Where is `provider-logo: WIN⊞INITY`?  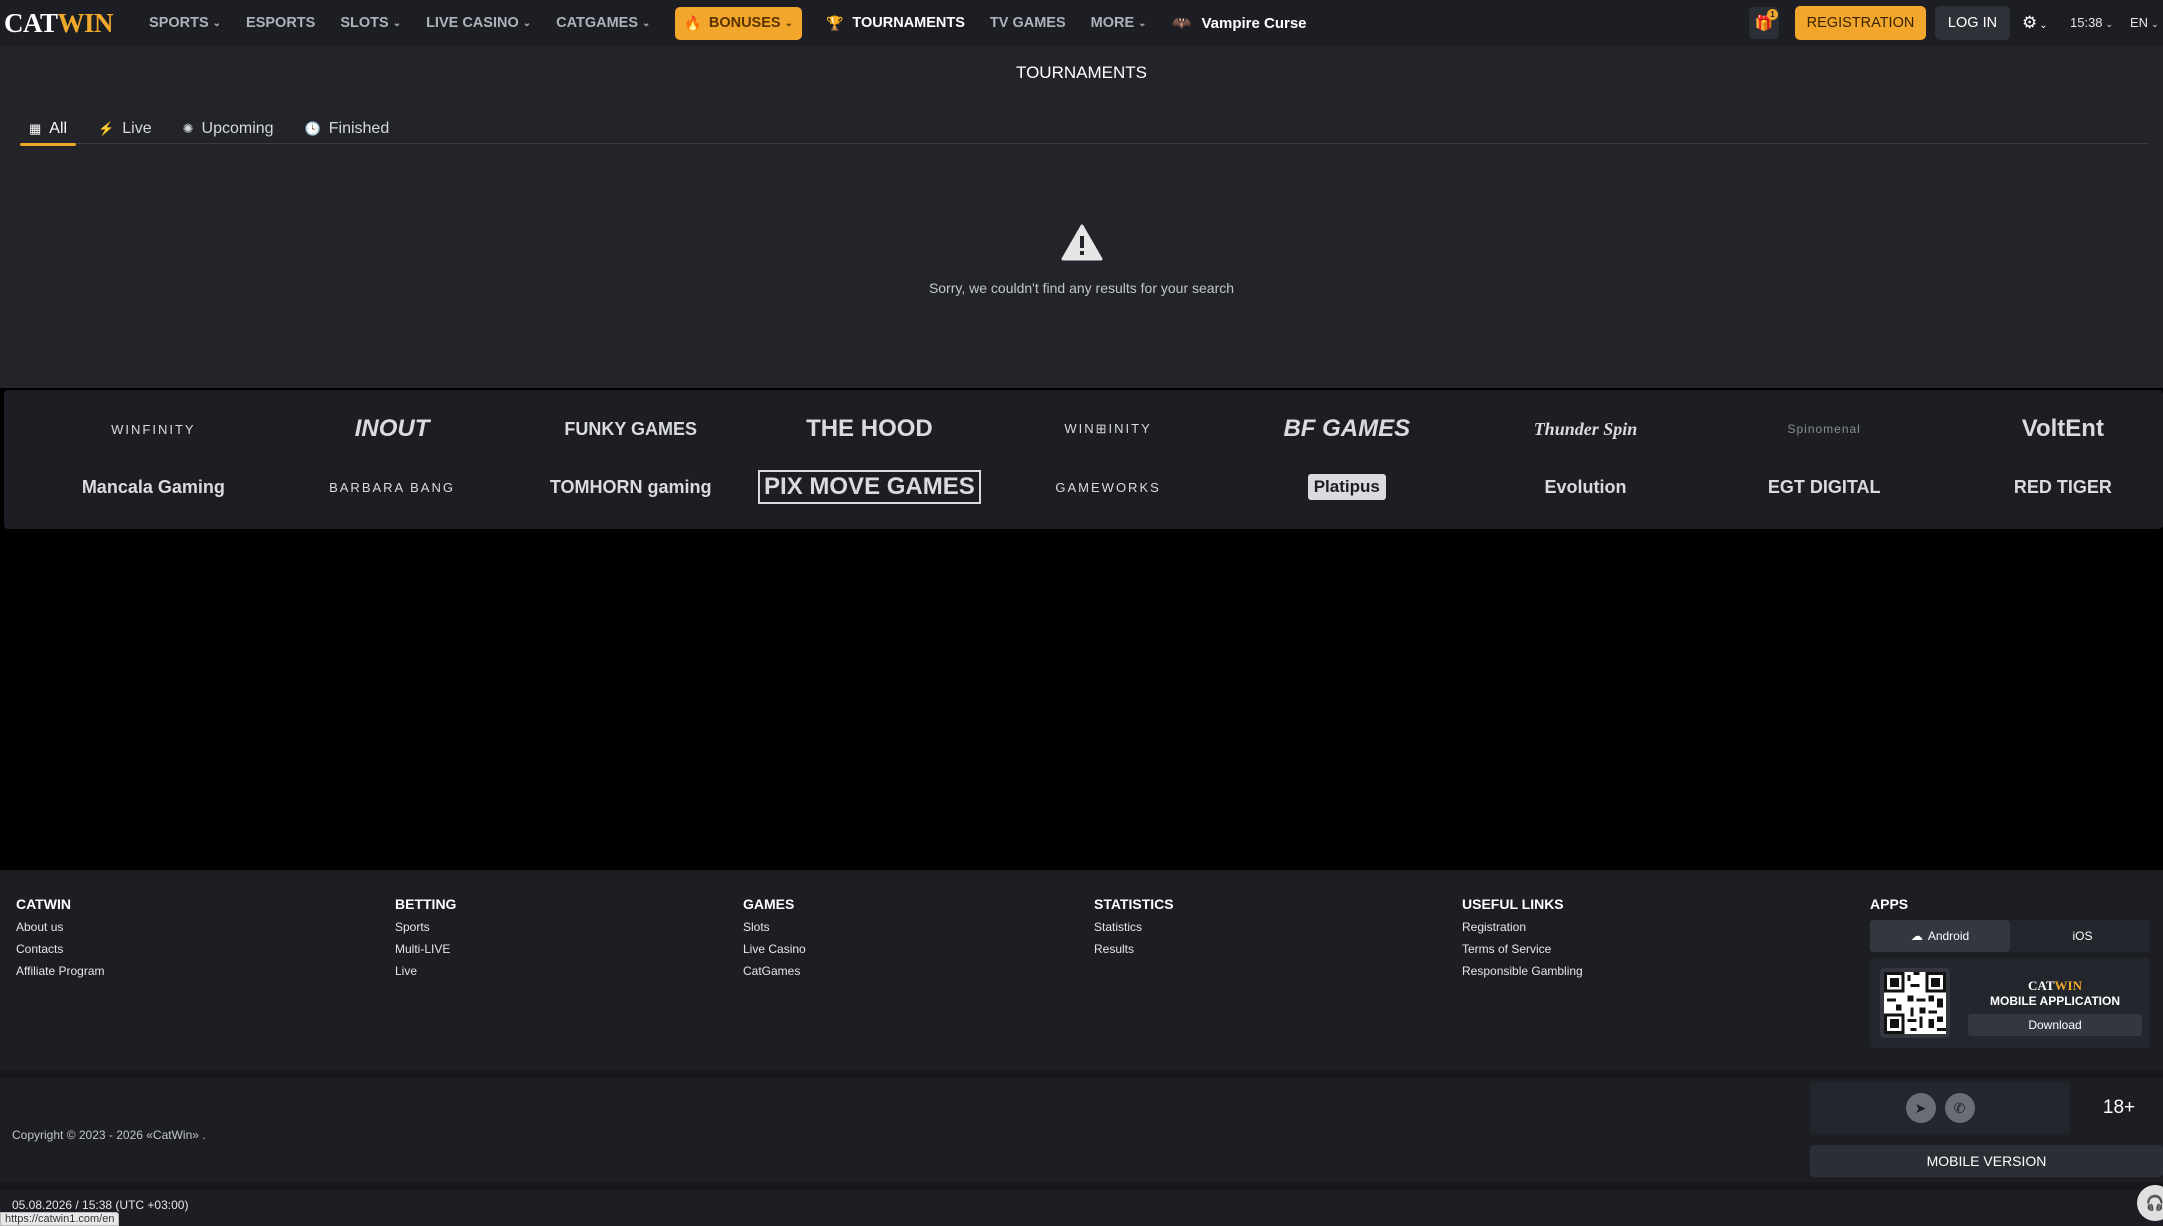
provider-logo: WIN⊞INITY is located at coordinates (1108, 429).